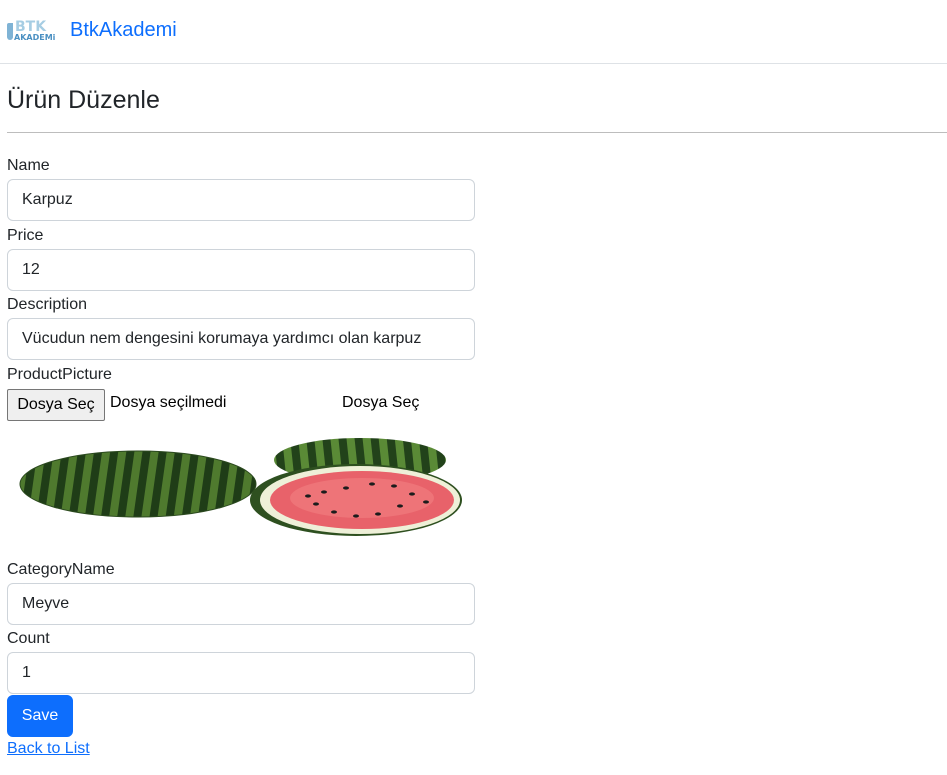 This screenshot has width=947, height=775. Describe the element at coordinates (40, 716) in the screenshot. I see `save-button: Save` at that location.